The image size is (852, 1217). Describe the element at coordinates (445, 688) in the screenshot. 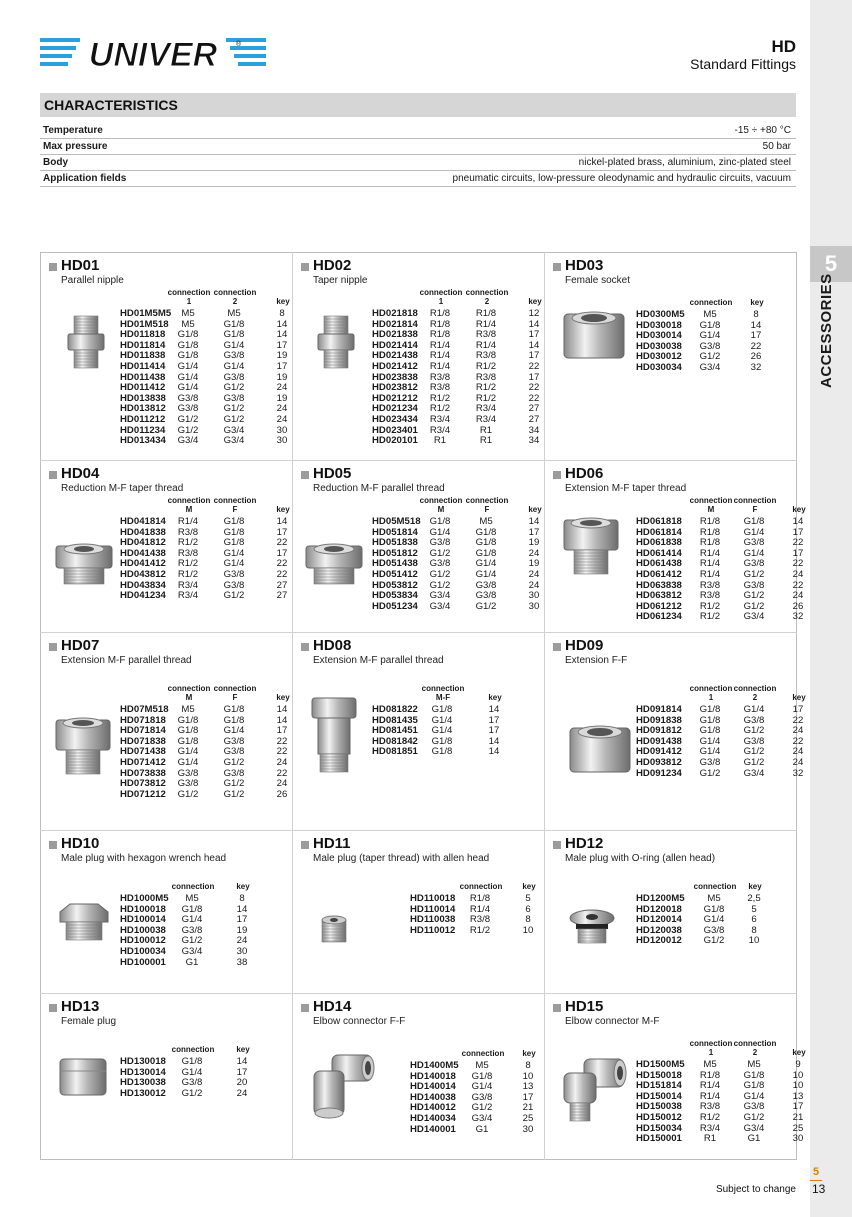

I see `table-header: connection` at that location.